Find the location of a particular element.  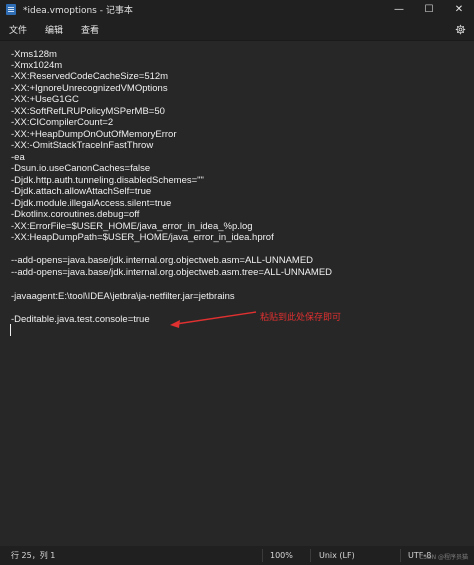

minimize-button: — is located at coordinates (399, 9).